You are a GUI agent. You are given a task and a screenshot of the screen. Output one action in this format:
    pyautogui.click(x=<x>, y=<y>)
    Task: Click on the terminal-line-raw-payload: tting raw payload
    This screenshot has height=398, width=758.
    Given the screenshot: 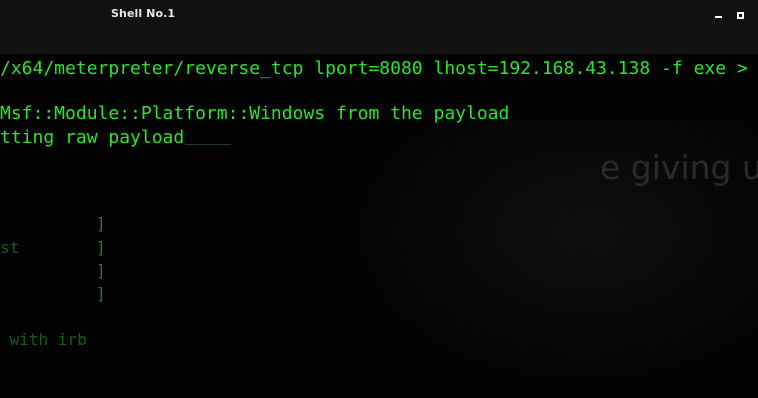 What is the action you would take?
    pyautogui.click(x=92, y=137)
    